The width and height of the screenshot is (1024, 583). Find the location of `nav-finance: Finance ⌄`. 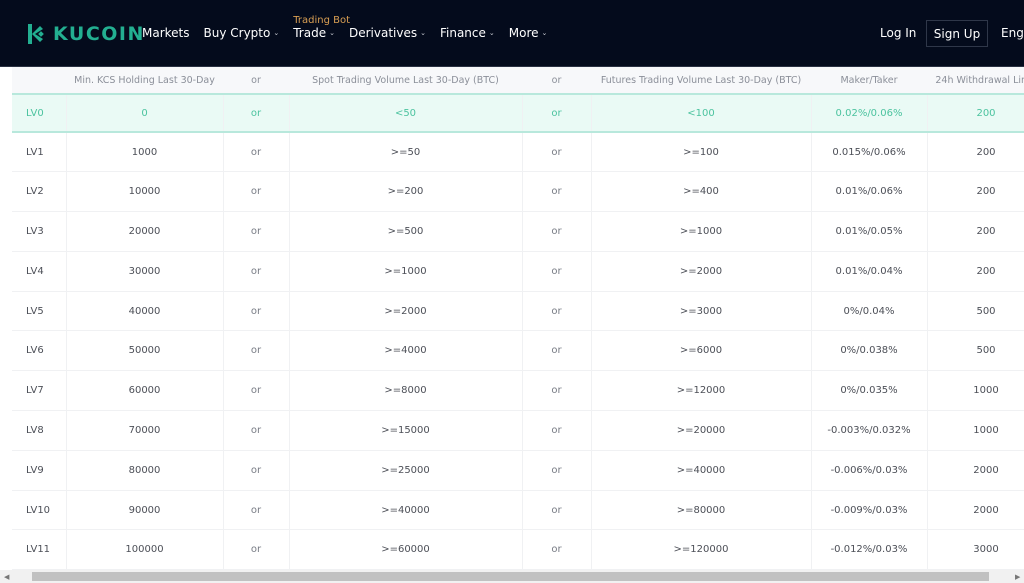

nav-finance: Finance ⌄ is located at coordinates (467, 33).